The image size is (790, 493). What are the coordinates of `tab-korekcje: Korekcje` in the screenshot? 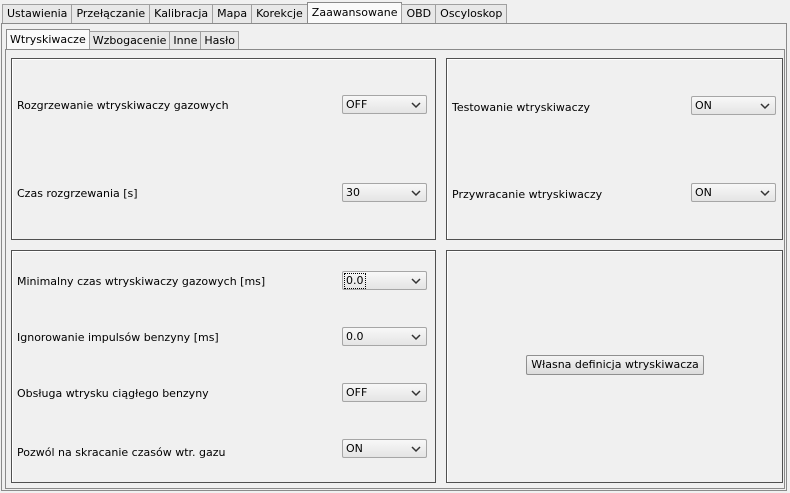 It's located at (279, 13).